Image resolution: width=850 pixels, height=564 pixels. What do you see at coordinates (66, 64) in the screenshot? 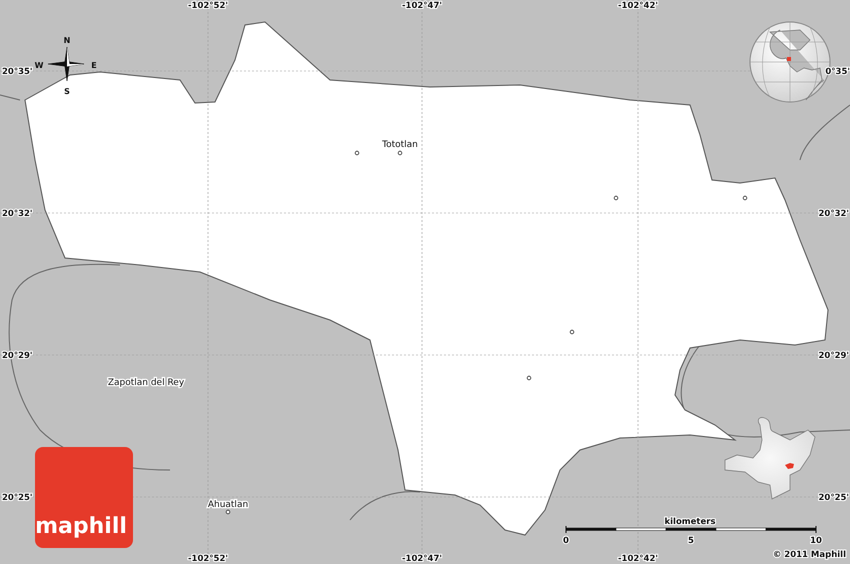
I see `compass-rose-icon` at bounding box center [66, 64].